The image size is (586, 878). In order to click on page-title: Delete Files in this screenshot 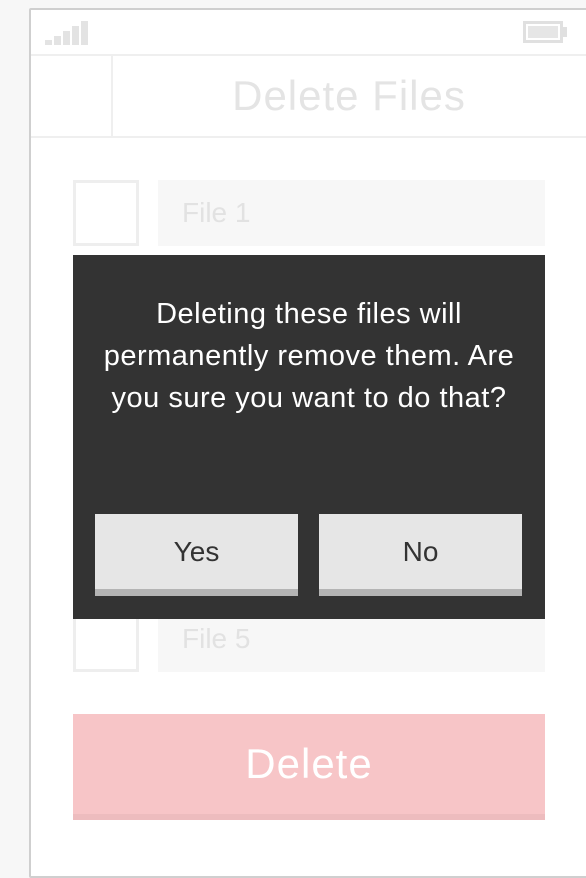, I will do `click(349, 95)`.